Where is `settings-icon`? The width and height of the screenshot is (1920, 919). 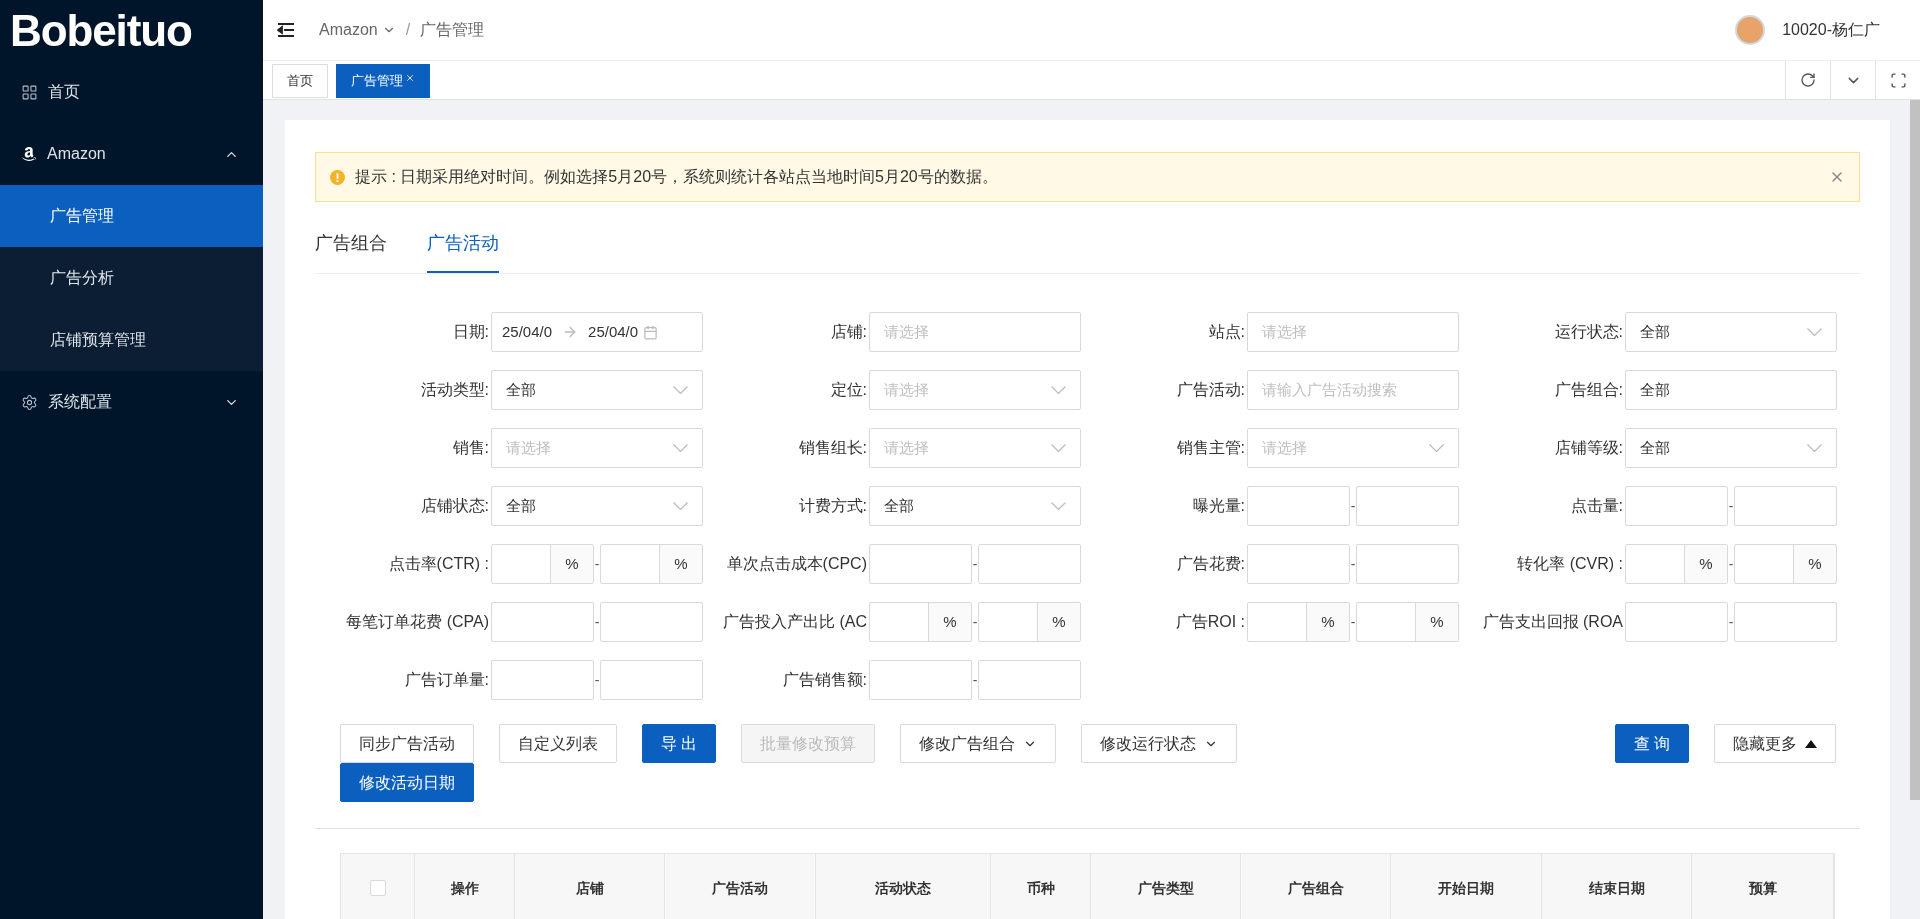
settings-icon is located at coordinates (29, 402).